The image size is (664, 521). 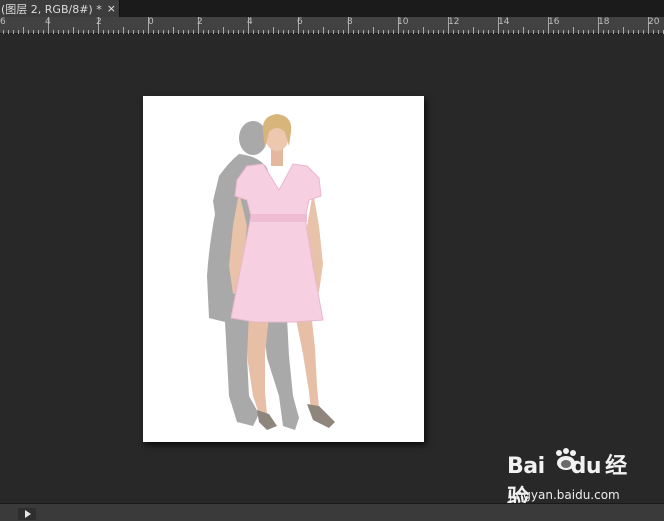 I want to click on ruler-label: 12, so click(x=454, y=22).